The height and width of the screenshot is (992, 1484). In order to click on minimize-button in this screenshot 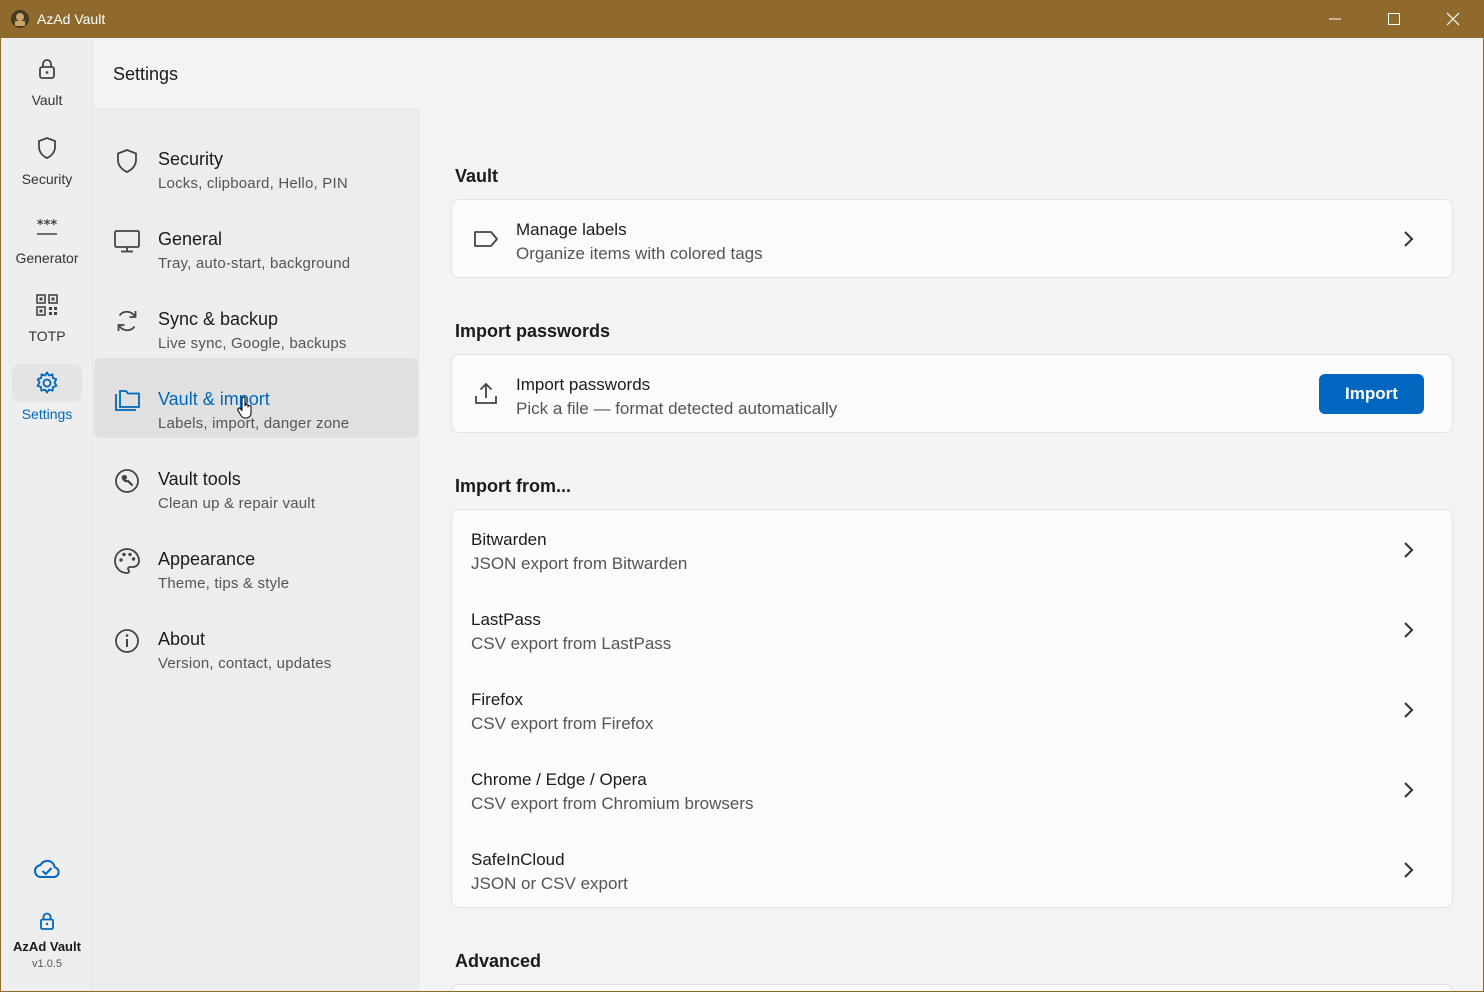, I will do `click(1335, 19)`.